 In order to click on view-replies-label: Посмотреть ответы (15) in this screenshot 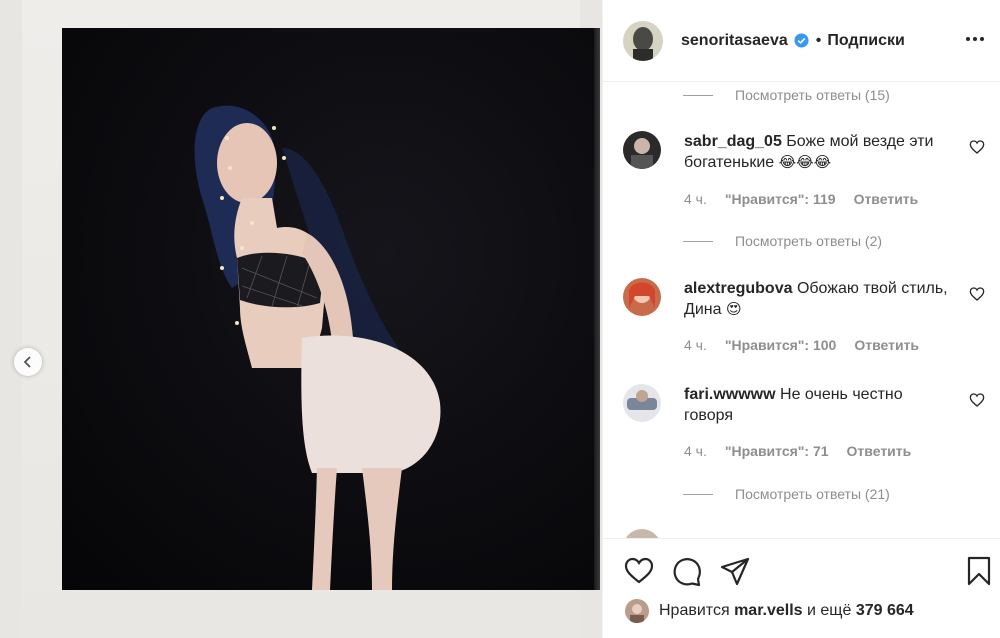, I will do `click(812, 95)`.